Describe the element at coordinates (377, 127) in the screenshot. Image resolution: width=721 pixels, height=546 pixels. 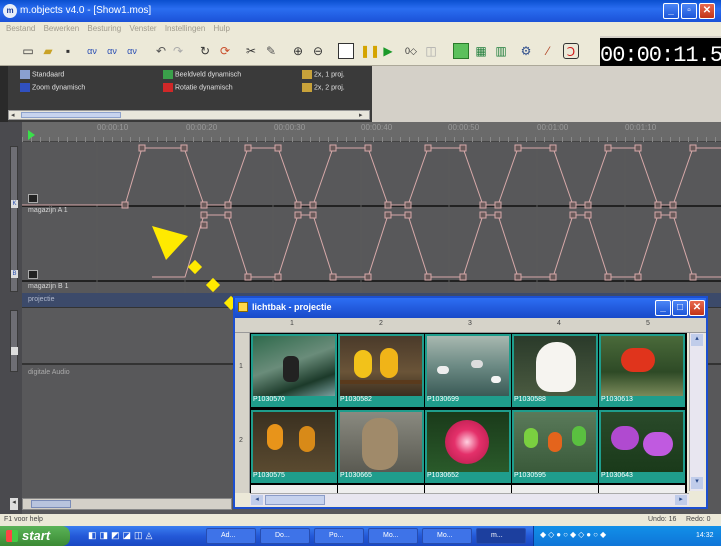
I see `ruler-label: 00:00:40` at that location.